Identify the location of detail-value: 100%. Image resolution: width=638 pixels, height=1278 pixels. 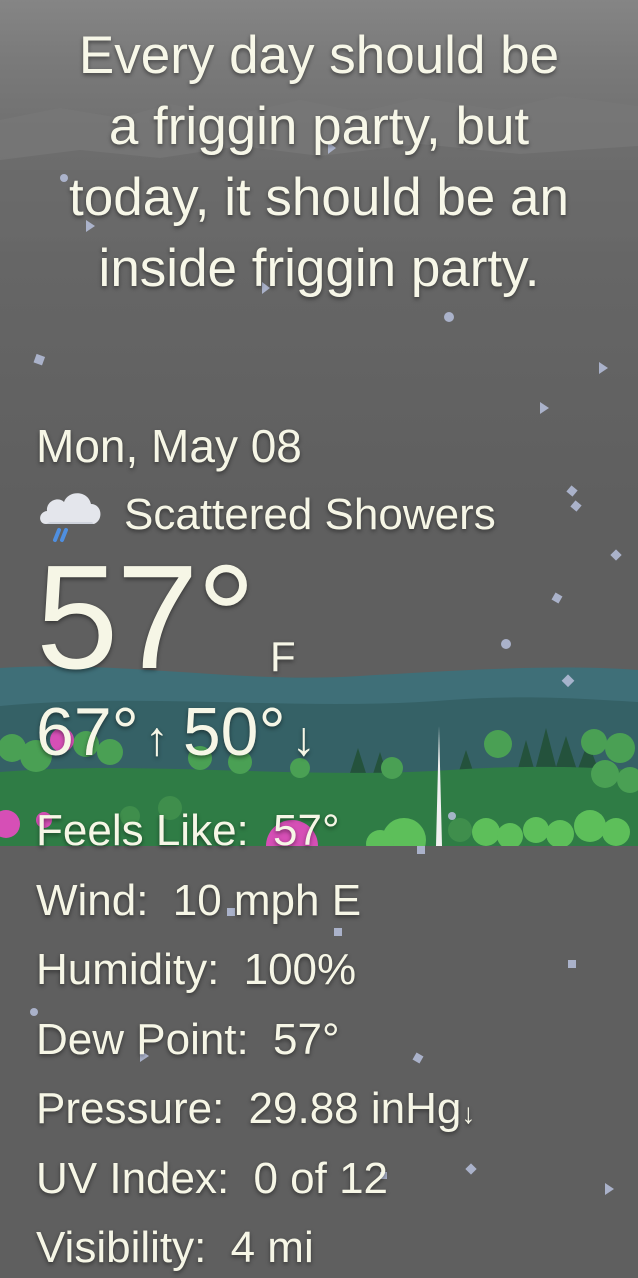
(300, 969).